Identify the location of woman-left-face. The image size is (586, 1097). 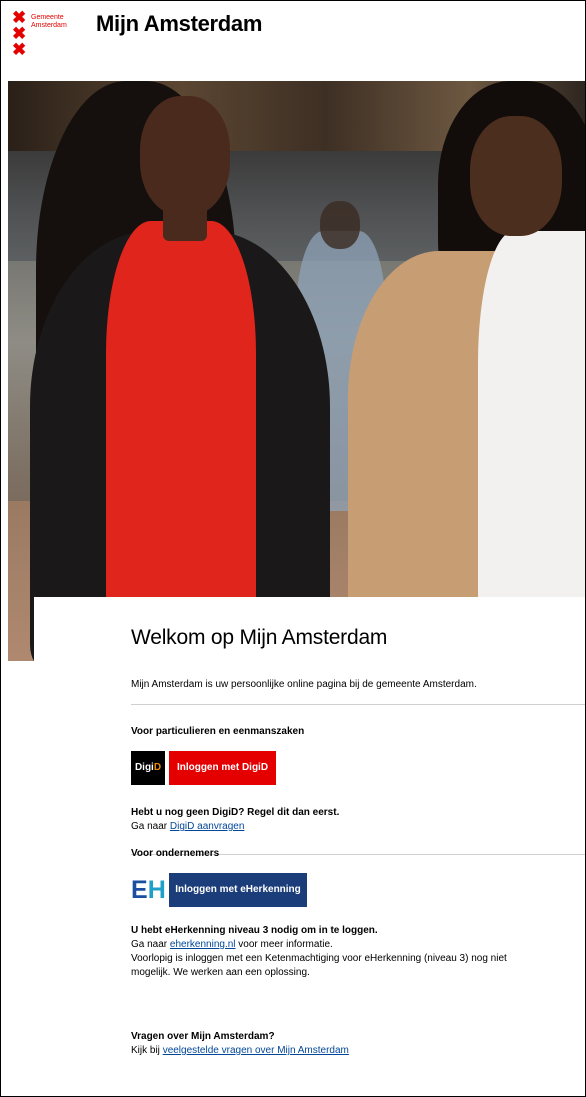
(185, 156).